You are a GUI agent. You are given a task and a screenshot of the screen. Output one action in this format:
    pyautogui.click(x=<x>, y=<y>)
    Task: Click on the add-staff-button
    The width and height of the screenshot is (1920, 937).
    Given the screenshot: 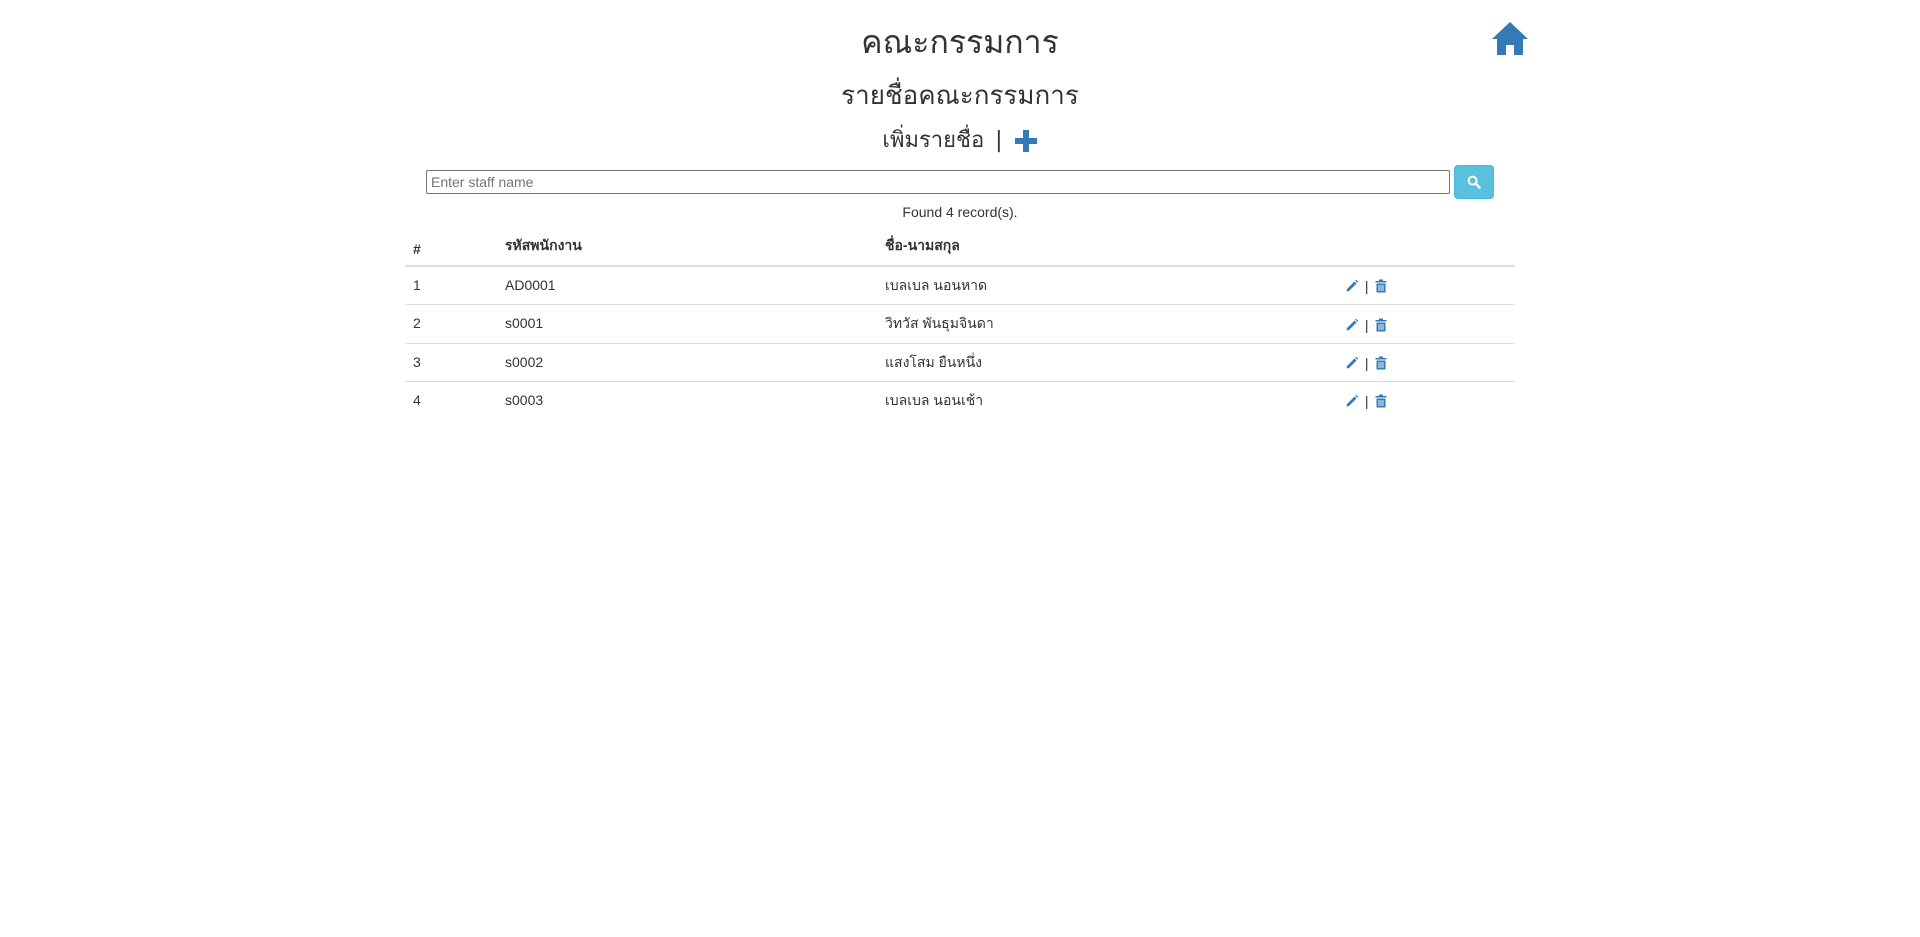 What is the action you would take?
    pyautogui.click(x=1026, y=141)
    